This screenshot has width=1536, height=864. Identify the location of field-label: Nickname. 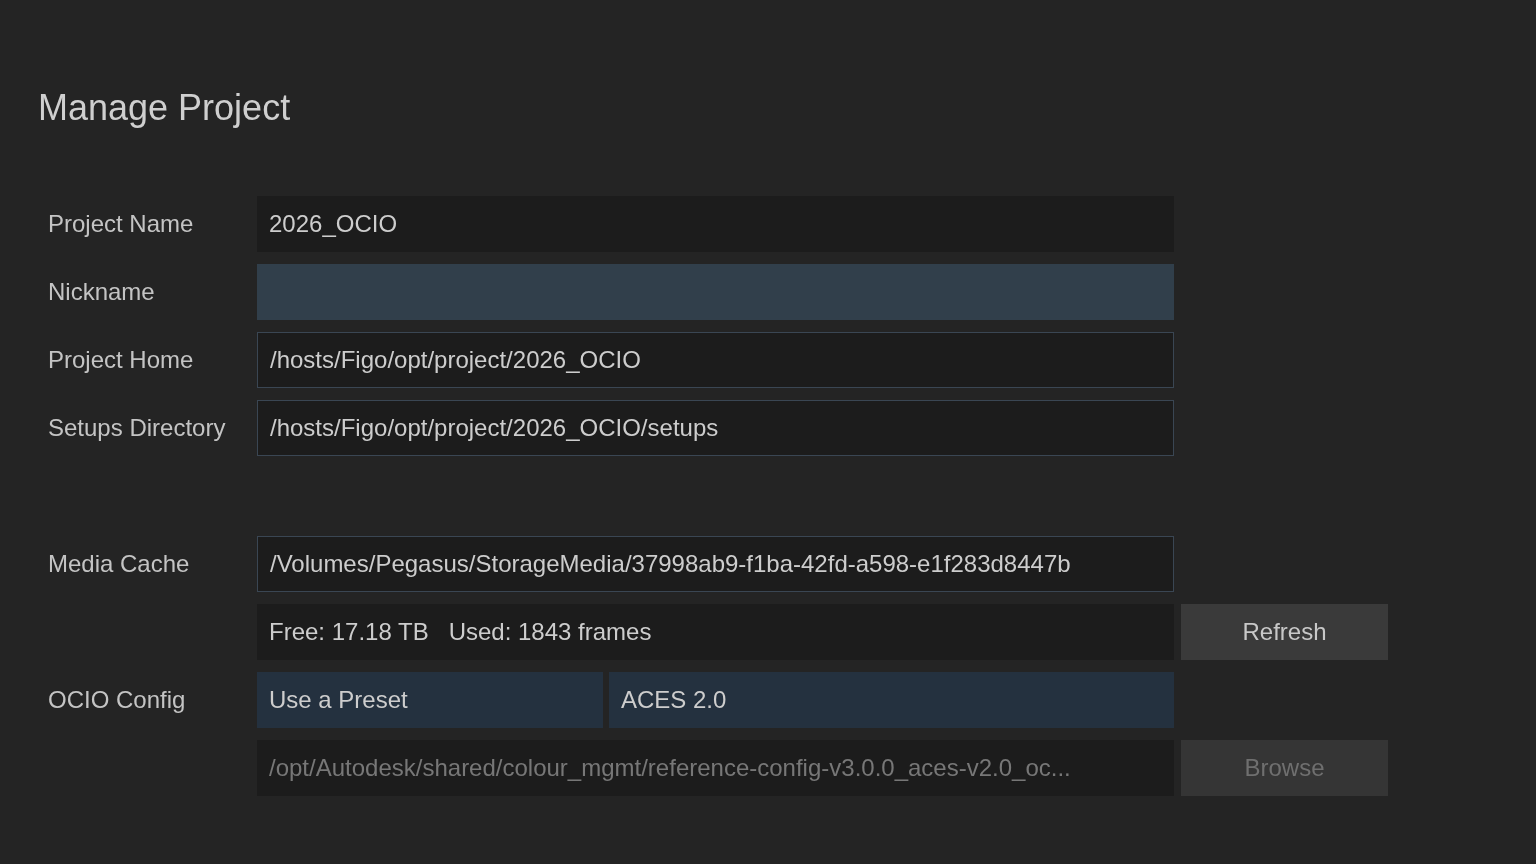
(101, 292).